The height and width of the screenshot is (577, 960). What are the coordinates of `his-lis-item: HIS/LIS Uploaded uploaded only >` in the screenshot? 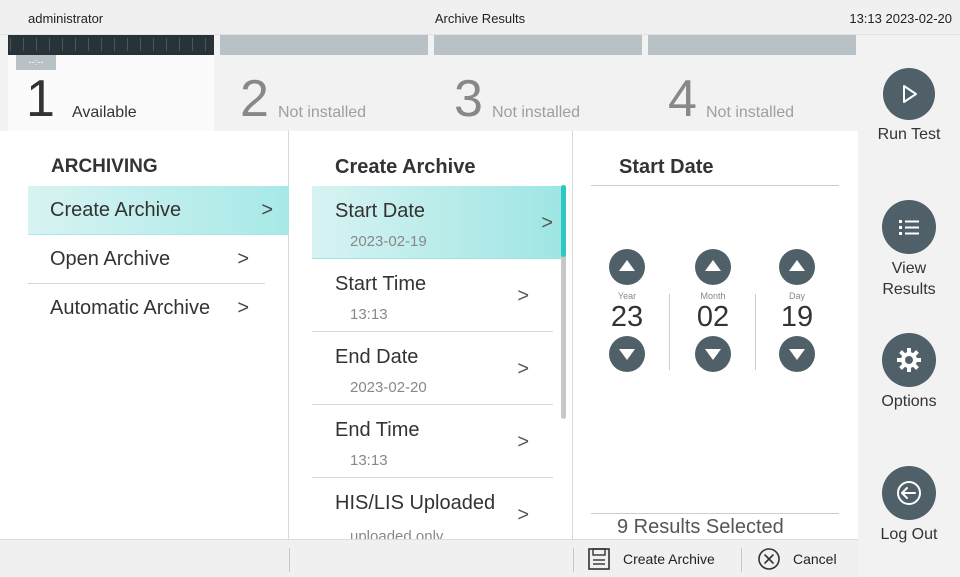 It's located at (432, 508).